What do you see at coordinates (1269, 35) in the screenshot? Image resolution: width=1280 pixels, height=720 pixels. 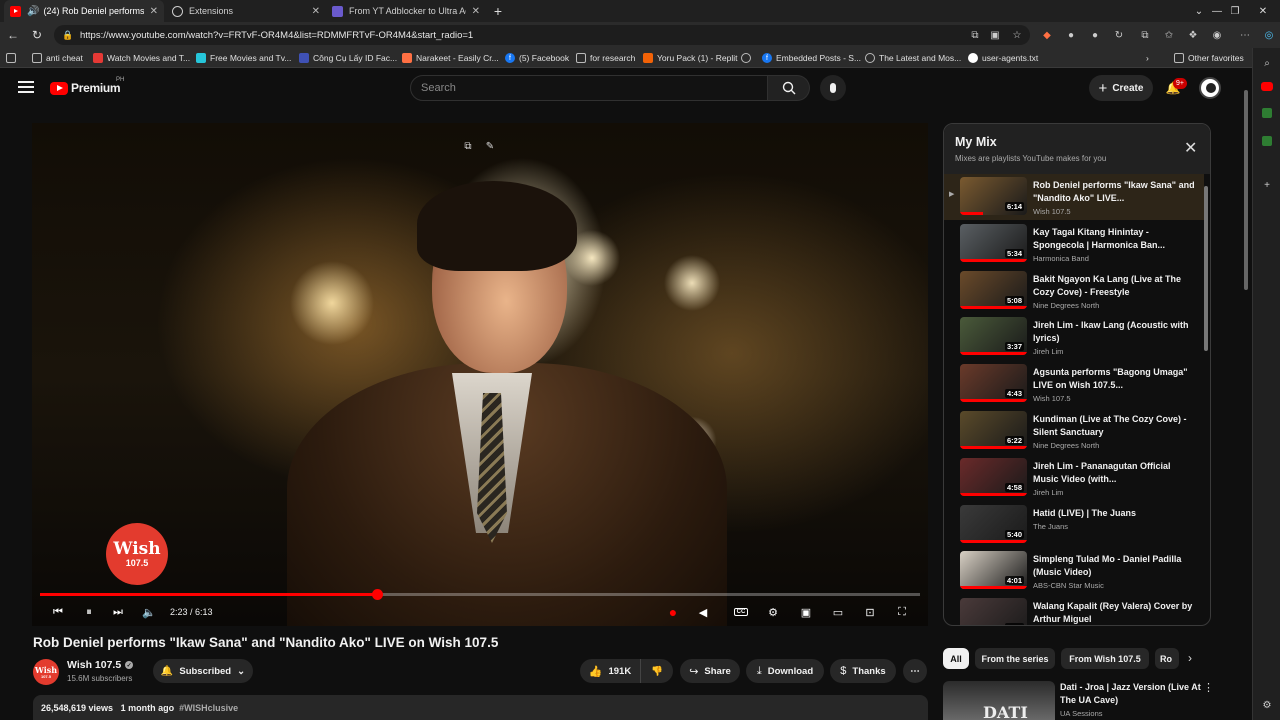 I see `copilot-icon: ◎` at bounding box center [1269, 35].